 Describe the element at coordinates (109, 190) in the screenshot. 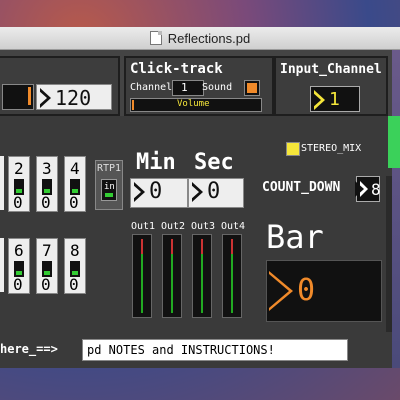

I see `rtp-toggle: in` at that location.